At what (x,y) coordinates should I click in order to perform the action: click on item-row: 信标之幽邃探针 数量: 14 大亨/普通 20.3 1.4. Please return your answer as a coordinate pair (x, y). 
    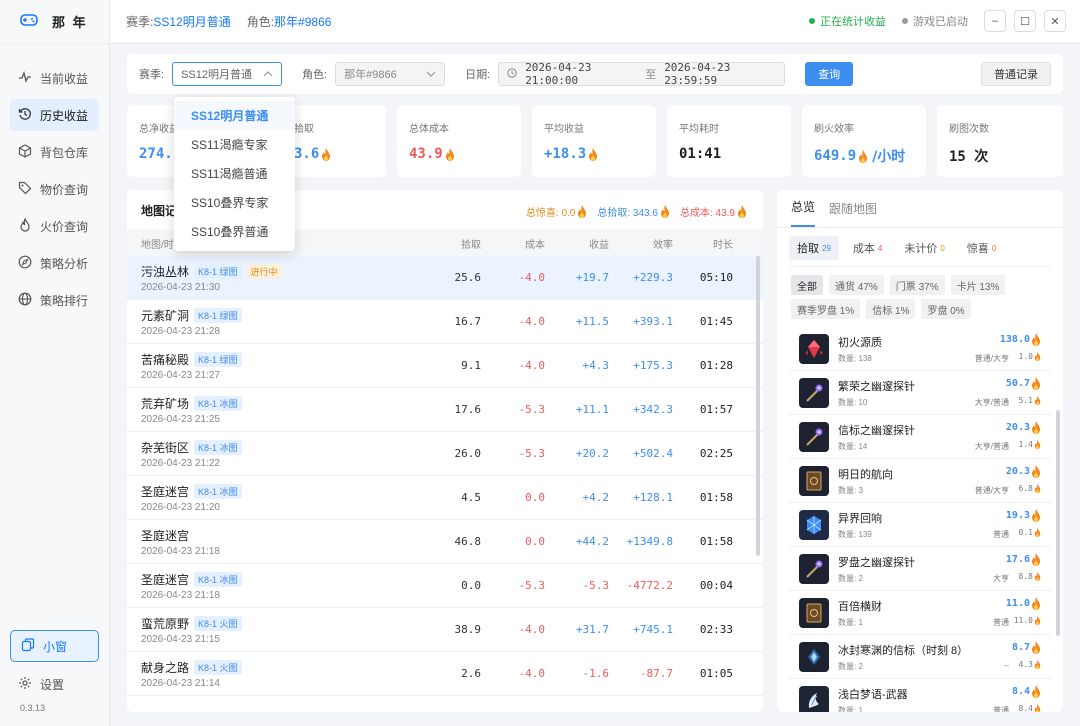
    Looking at the image, I should click on (920, 437).